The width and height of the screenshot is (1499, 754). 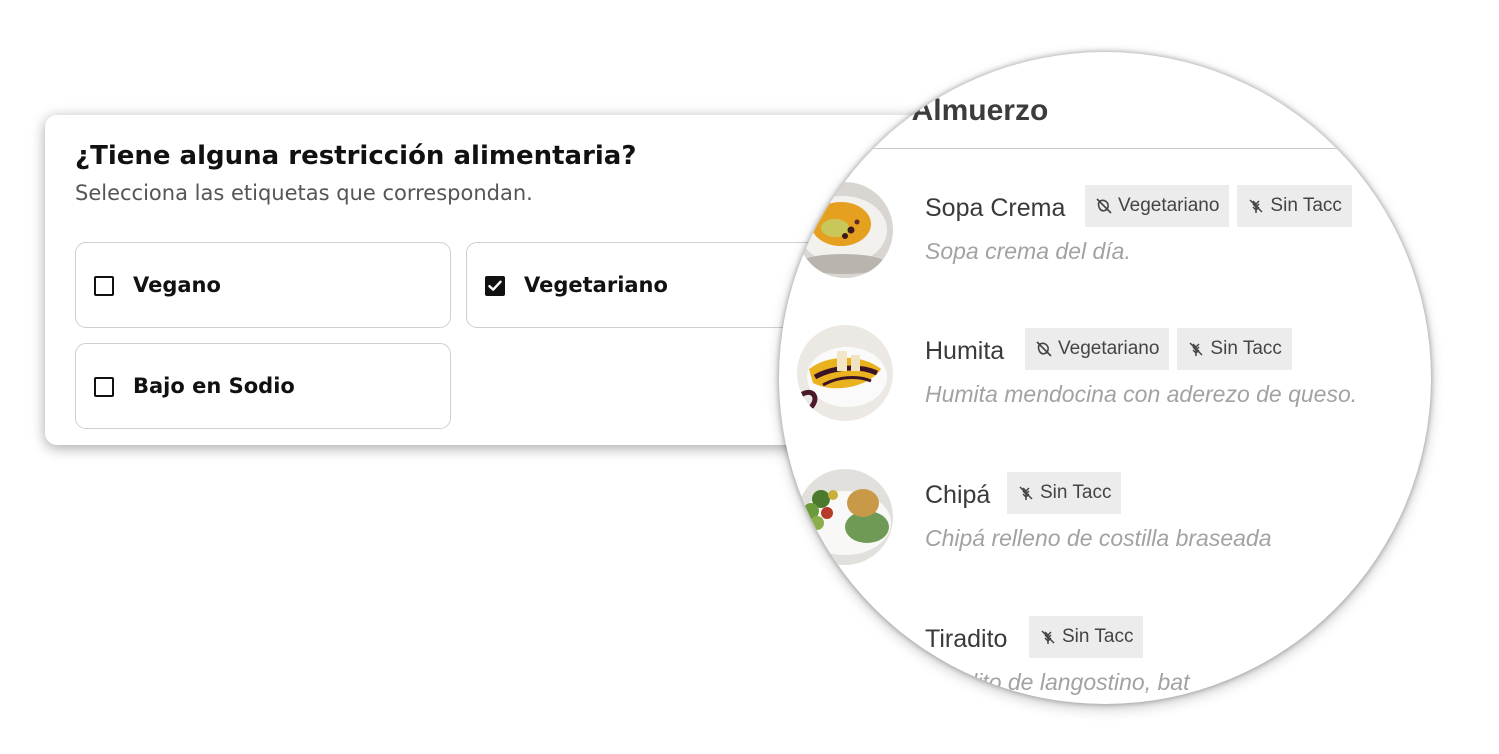 I want to click on dish-description: Humita mendocina con aderezo de queso., so click(x=1141, y=394).